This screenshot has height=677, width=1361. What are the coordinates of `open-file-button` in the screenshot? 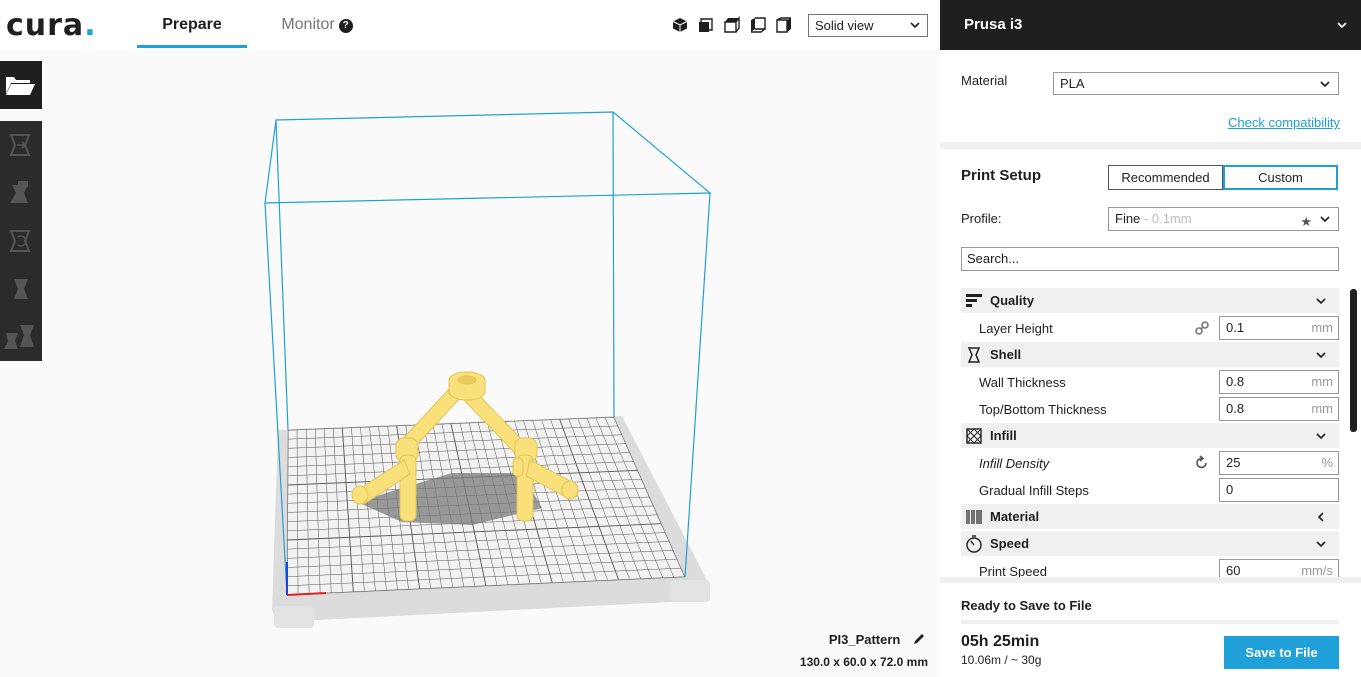 It's located at (21, 85).